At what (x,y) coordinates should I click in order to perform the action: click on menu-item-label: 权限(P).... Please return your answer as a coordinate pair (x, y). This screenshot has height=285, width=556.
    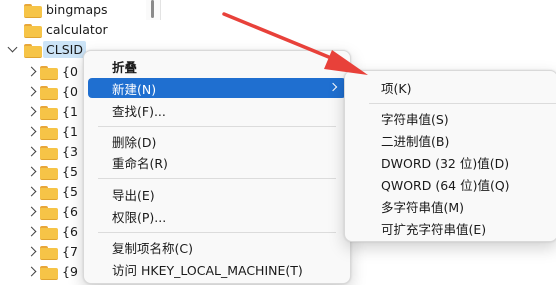
    Looking at the image, I should click on (139, 217).